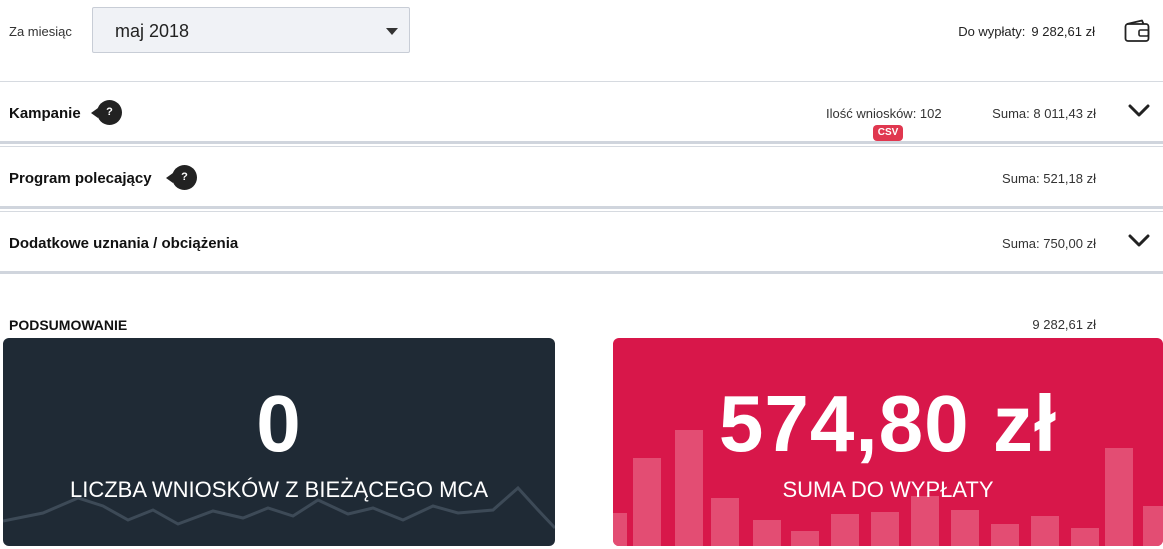 The width and height of the screenshot is (1163, 549). I want to click on payout-sum-caption: SUMA DO WYPŁATY, so click(888, 489).